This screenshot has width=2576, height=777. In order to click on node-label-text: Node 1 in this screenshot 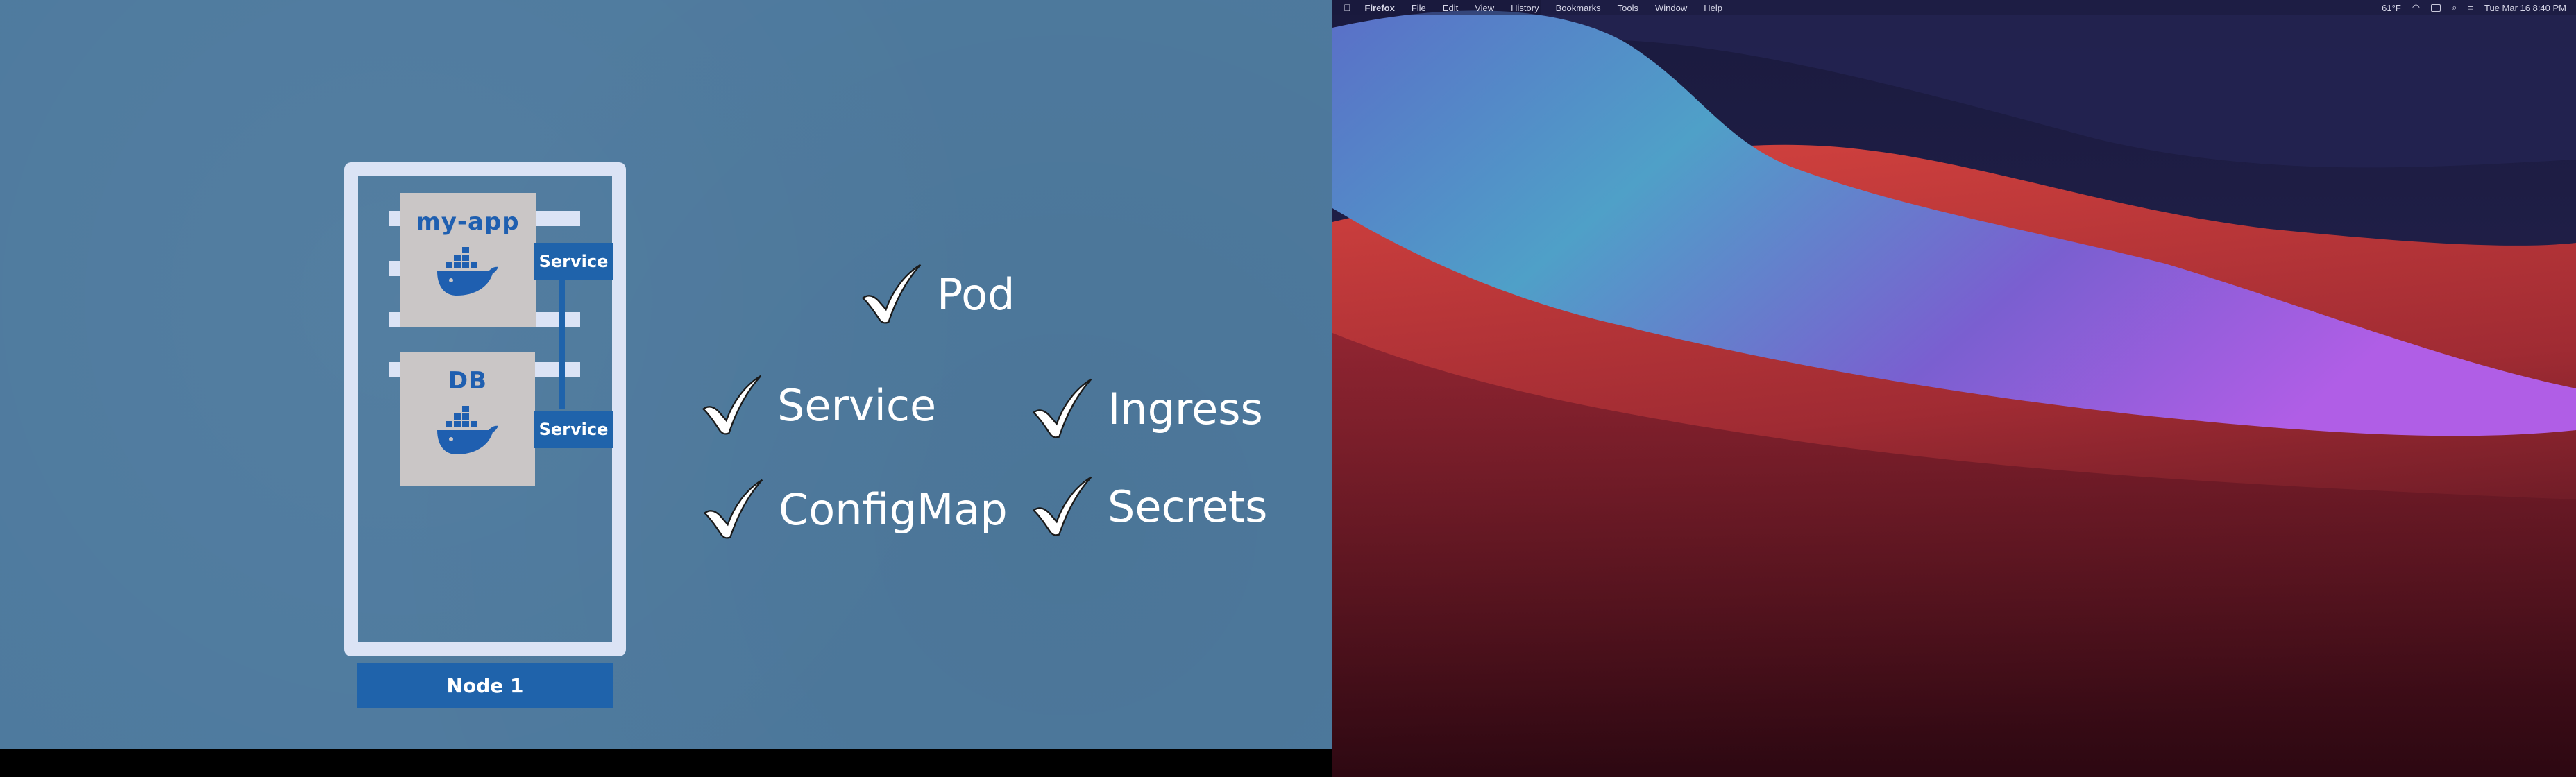, I will do `click(485, 685)`.